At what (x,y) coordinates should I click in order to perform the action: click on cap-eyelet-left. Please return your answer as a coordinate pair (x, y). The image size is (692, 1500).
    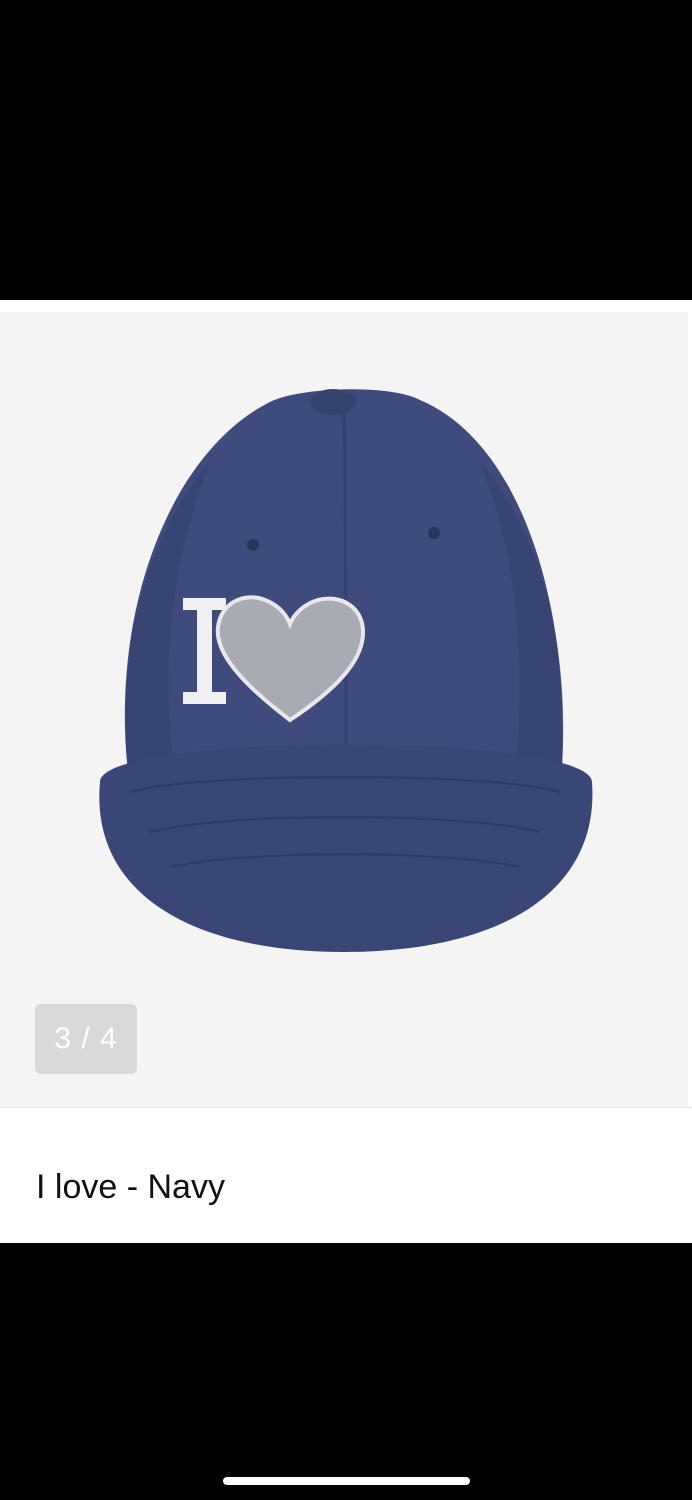
    Looking at the image, I should click on (253, 545).